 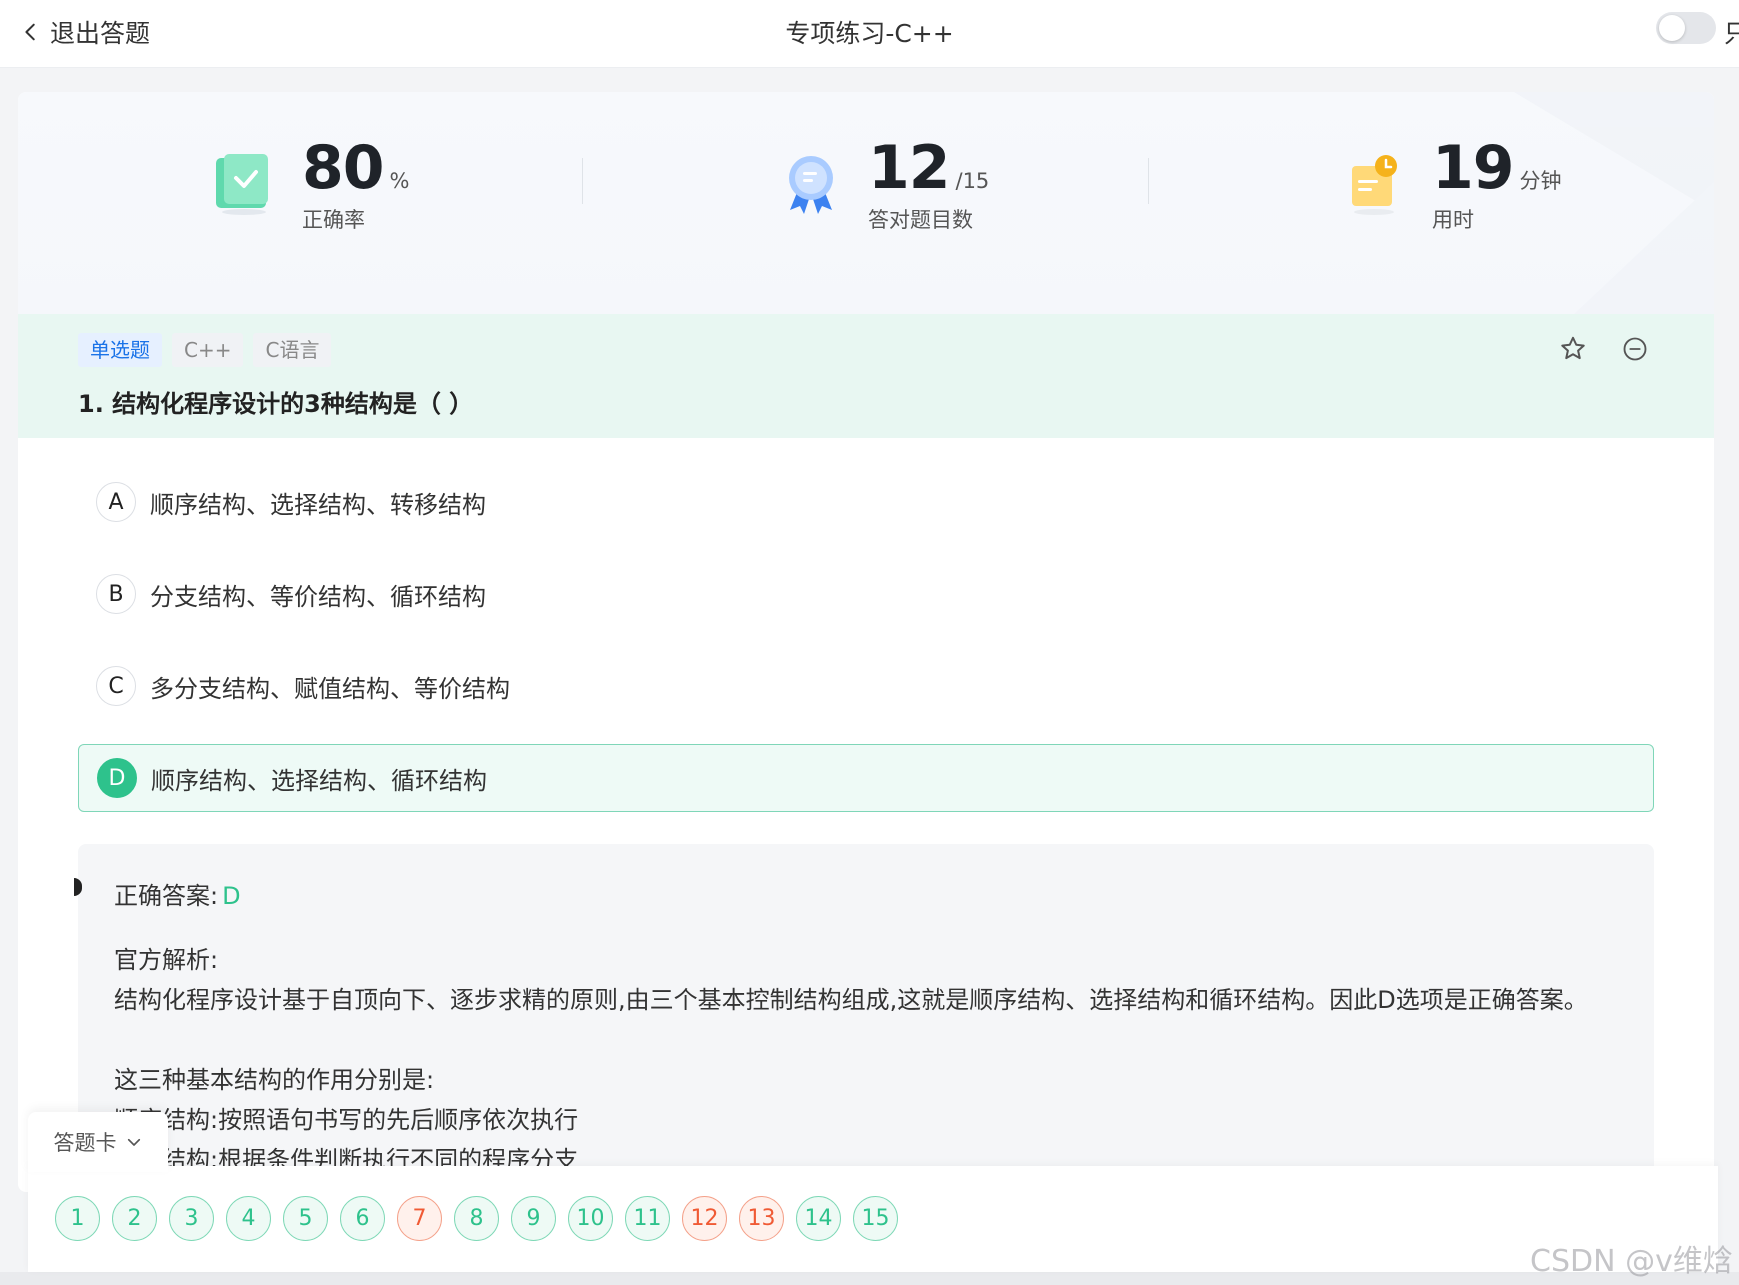 I want to click on favorite-star-icon, so click(x=1573, y=349).